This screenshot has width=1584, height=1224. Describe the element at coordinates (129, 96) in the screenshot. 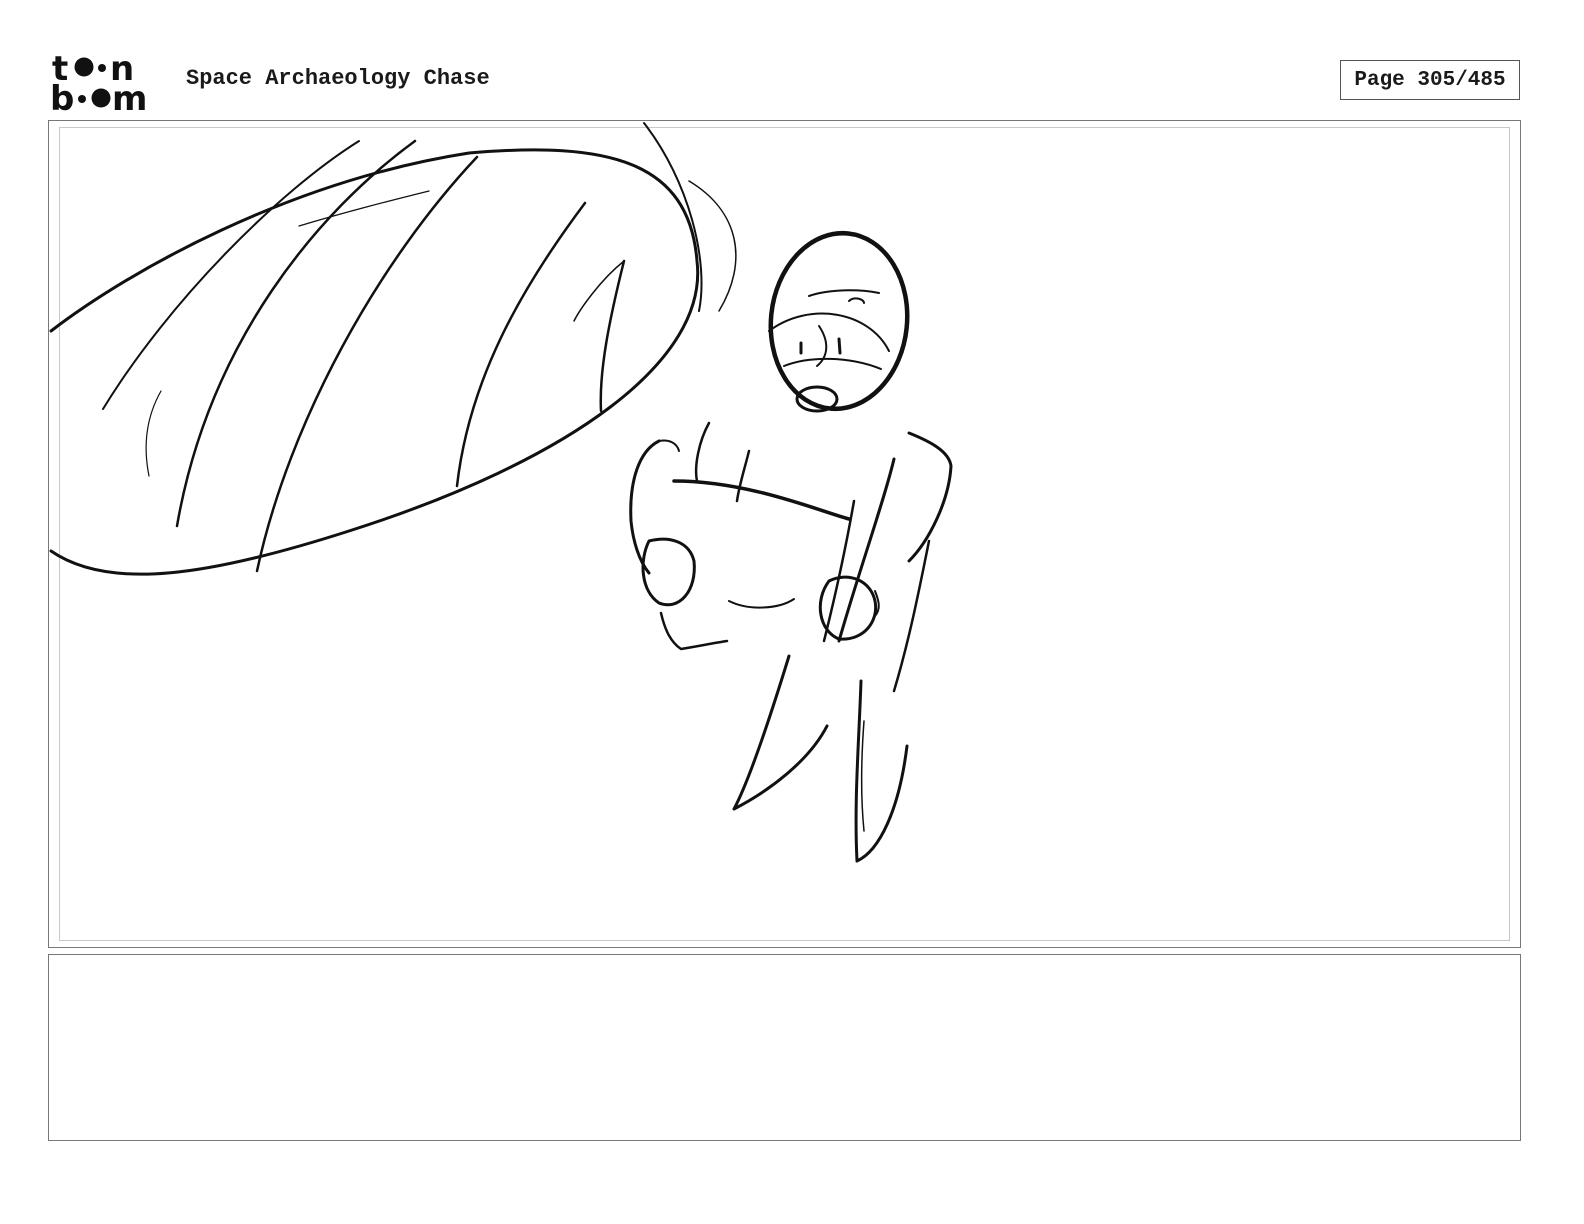

I see `svg-text: m` at that location.